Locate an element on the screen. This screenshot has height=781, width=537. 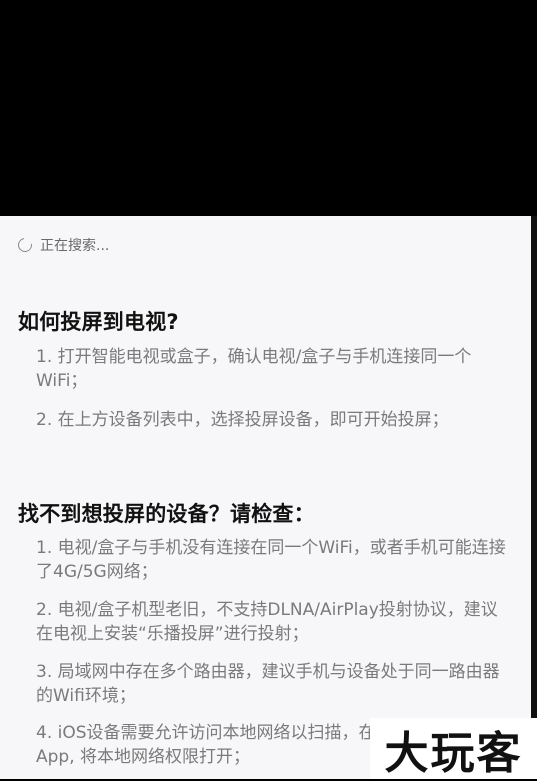
troubleshoot-title: 找不到想投屏的设备？请检查： is located at coordinates (166, 514).